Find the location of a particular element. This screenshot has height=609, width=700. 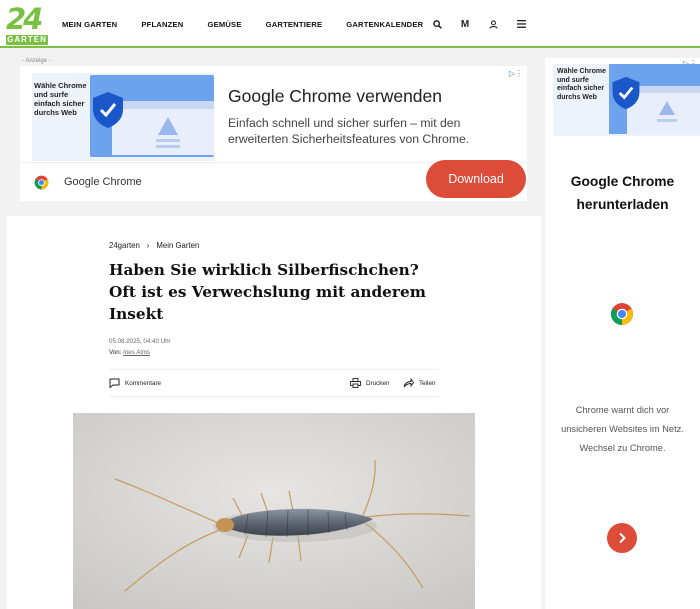

nav-item-mein-garten: MEIN GARTEN is located at coordinates (89, 24).